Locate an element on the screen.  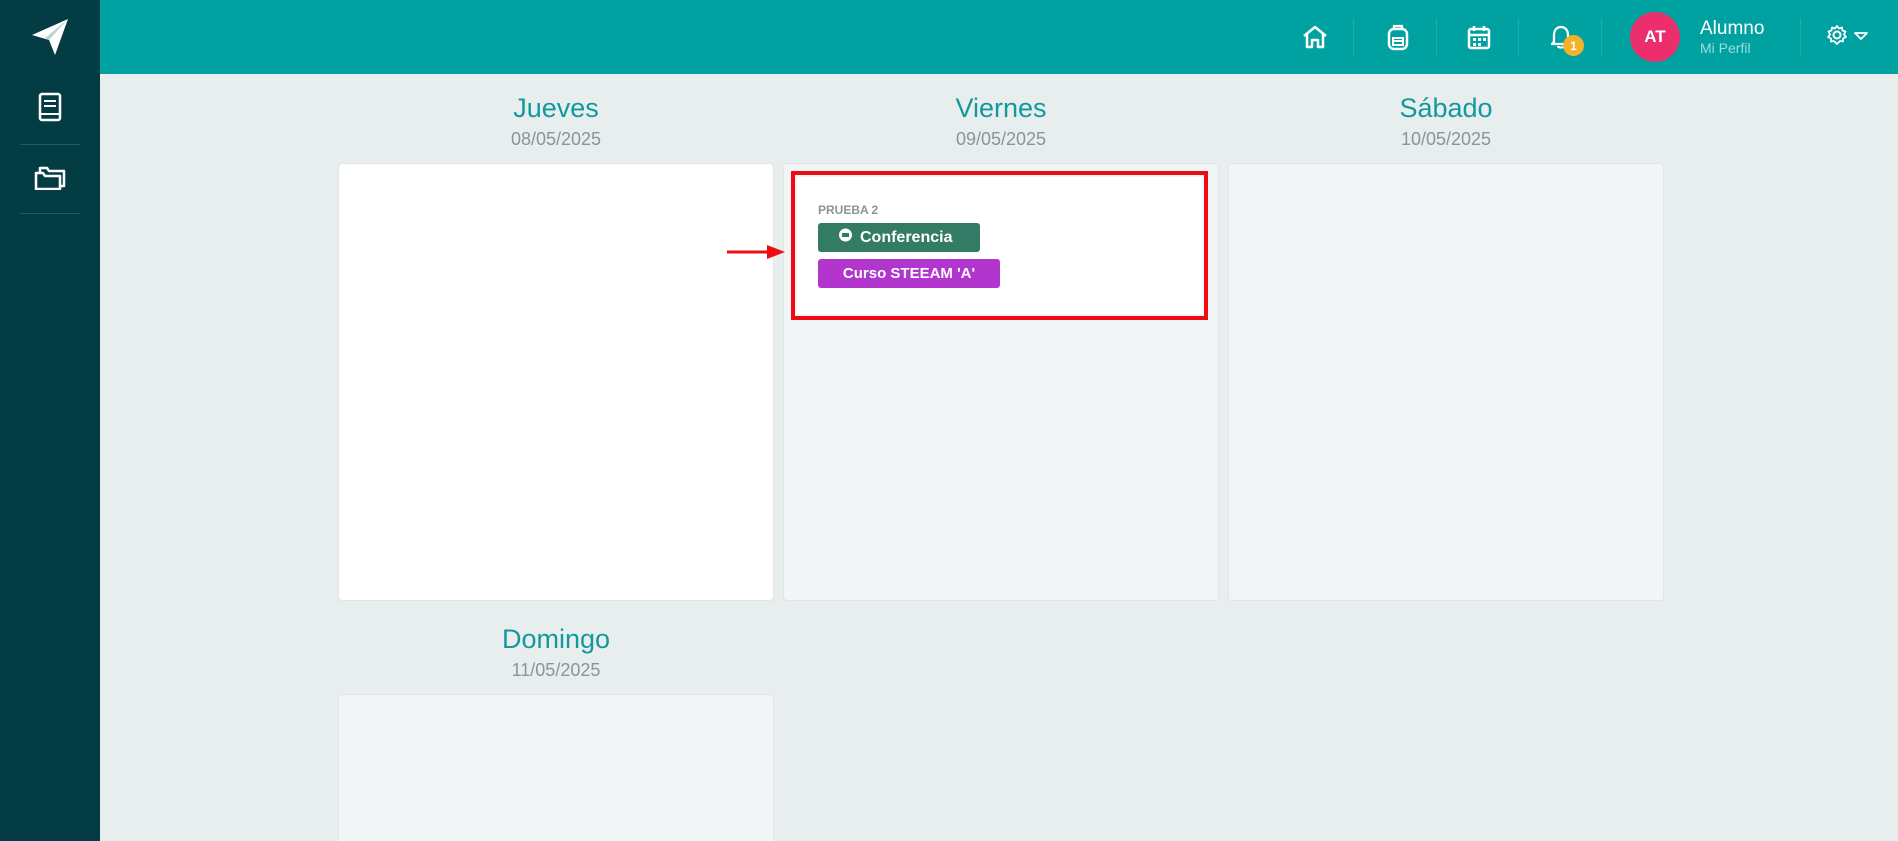
day-name: Domingo is located at coordinates (556, 639).